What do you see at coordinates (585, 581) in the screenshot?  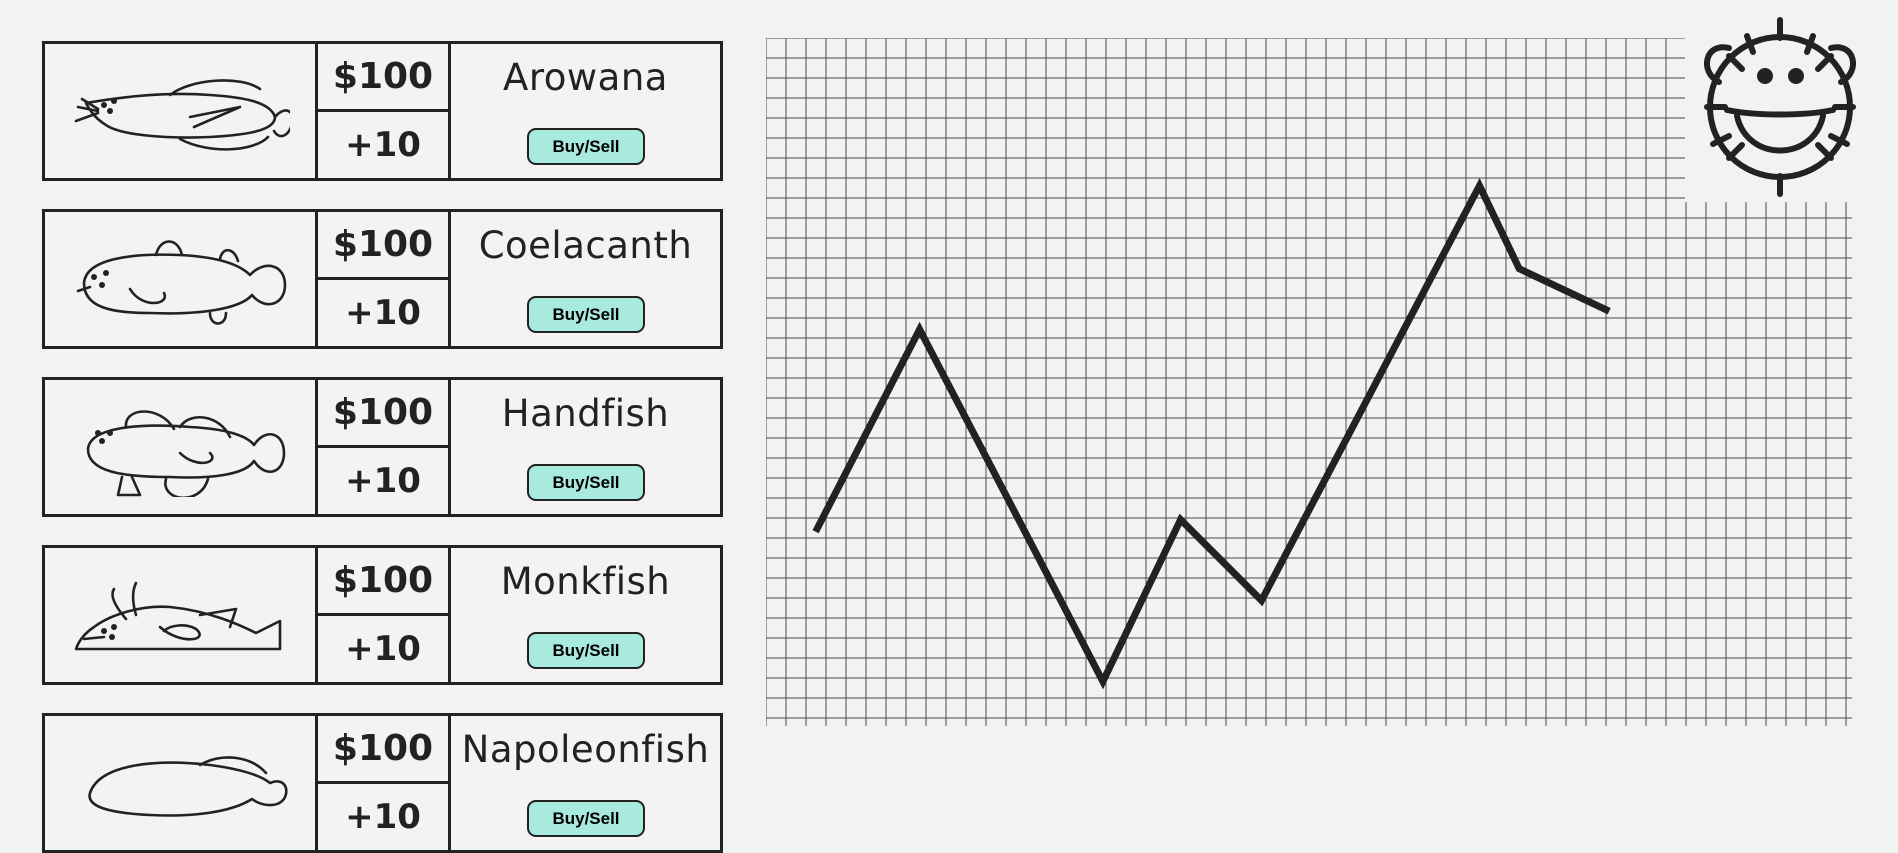 I see `fish-name: Monkfish` at bounding box center [585, 581].